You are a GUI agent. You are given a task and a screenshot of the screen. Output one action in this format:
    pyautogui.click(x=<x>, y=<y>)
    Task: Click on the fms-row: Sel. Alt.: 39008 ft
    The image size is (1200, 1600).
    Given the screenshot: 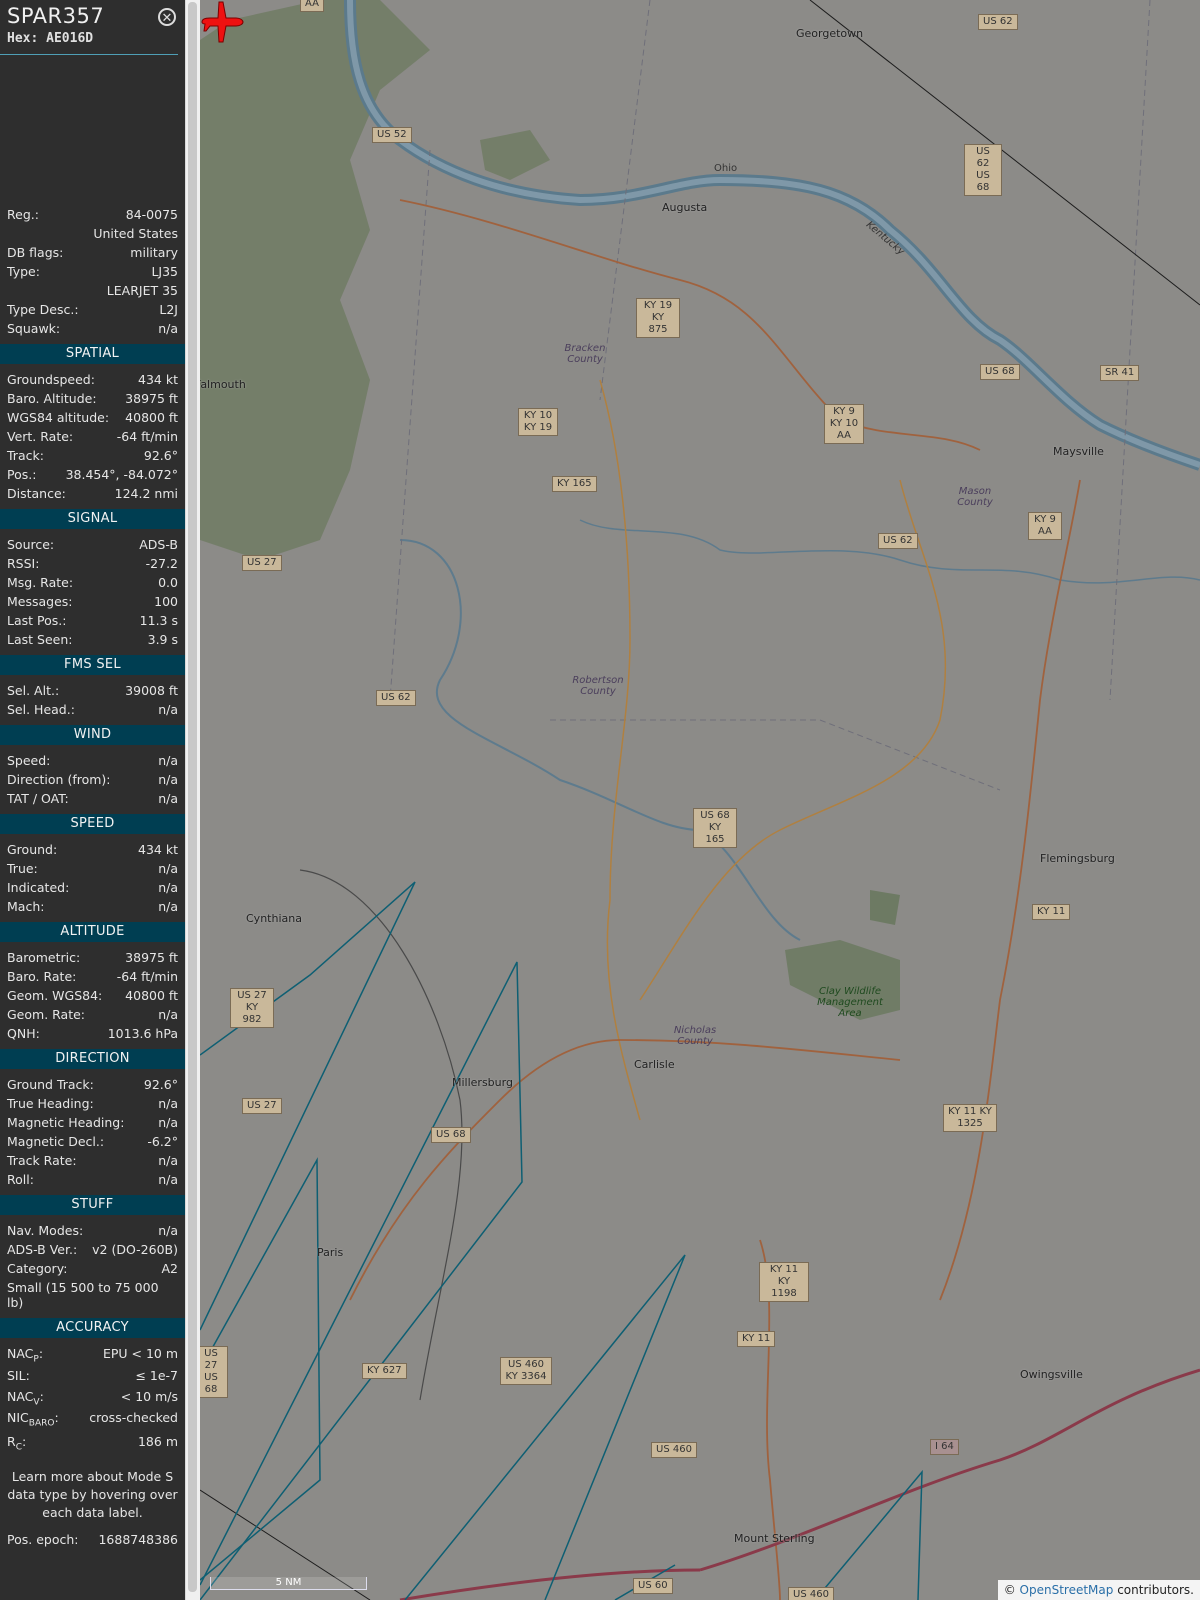 What is the action you would take?
    pyautogui.click(x=92, y=690)
    